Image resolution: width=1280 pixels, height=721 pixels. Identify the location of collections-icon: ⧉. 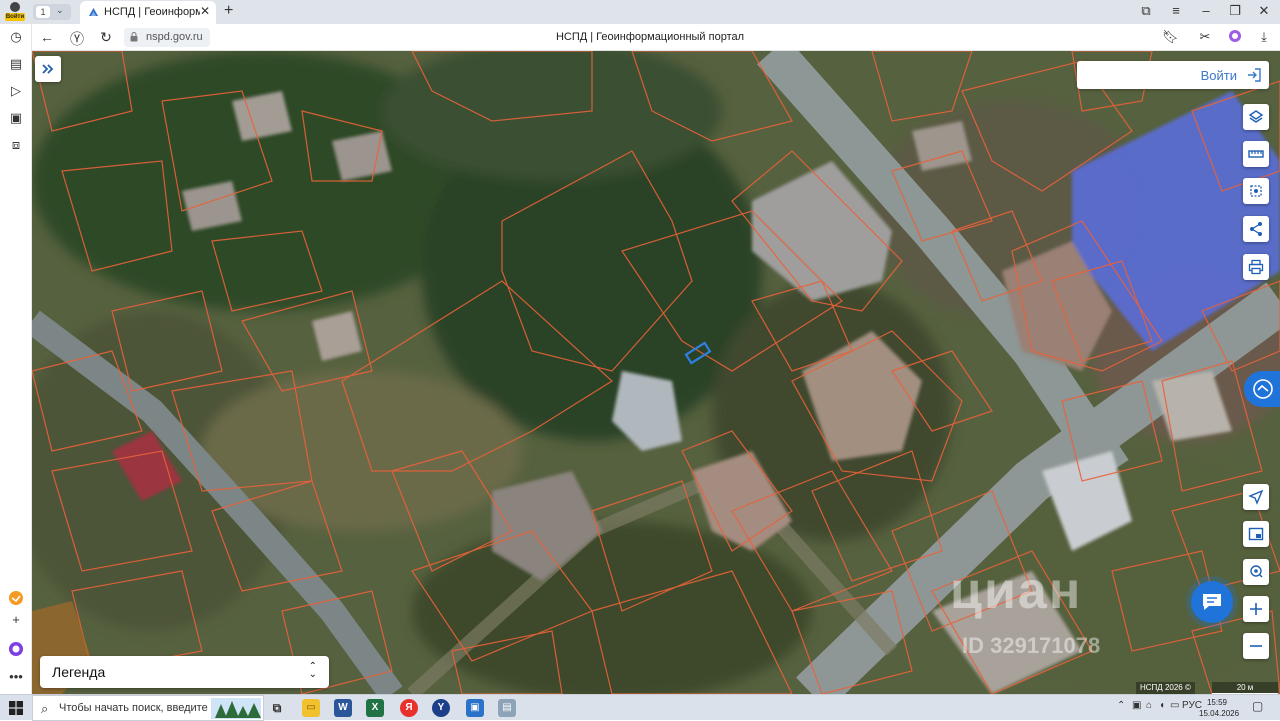
(1146, 11).